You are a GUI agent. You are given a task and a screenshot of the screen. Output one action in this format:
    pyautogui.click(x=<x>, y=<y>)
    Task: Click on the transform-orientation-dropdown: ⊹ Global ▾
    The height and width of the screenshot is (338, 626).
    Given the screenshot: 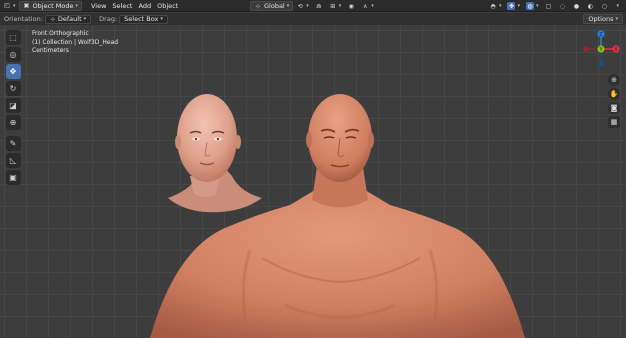 What is the action you would take?
    pyautogui.click(x=272, y=6)
    